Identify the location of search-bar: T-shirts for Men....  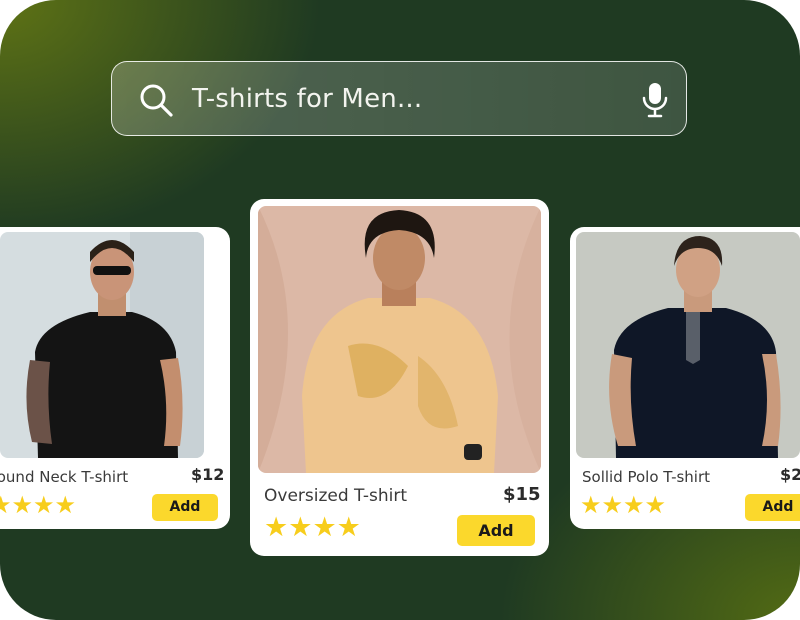
(399, 98).